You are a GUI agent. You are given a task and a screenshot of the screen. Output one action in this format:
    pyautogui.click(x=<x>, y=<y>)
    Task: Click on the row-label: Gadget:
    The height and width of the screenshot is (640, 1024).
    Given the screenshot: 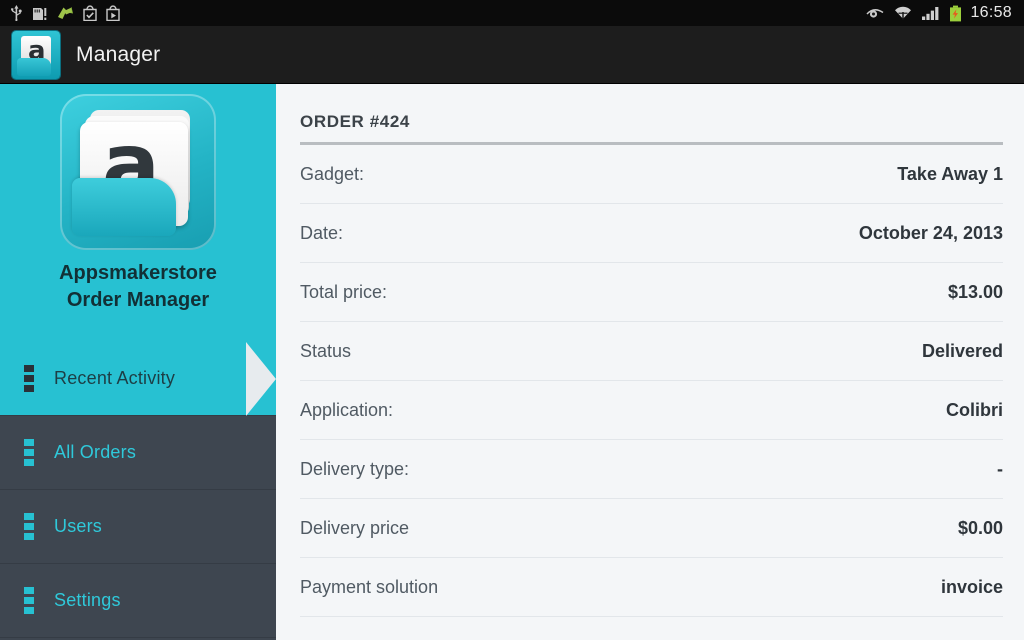 What is the action you would take?
    pyautogui.click(x=332, y=173)
    